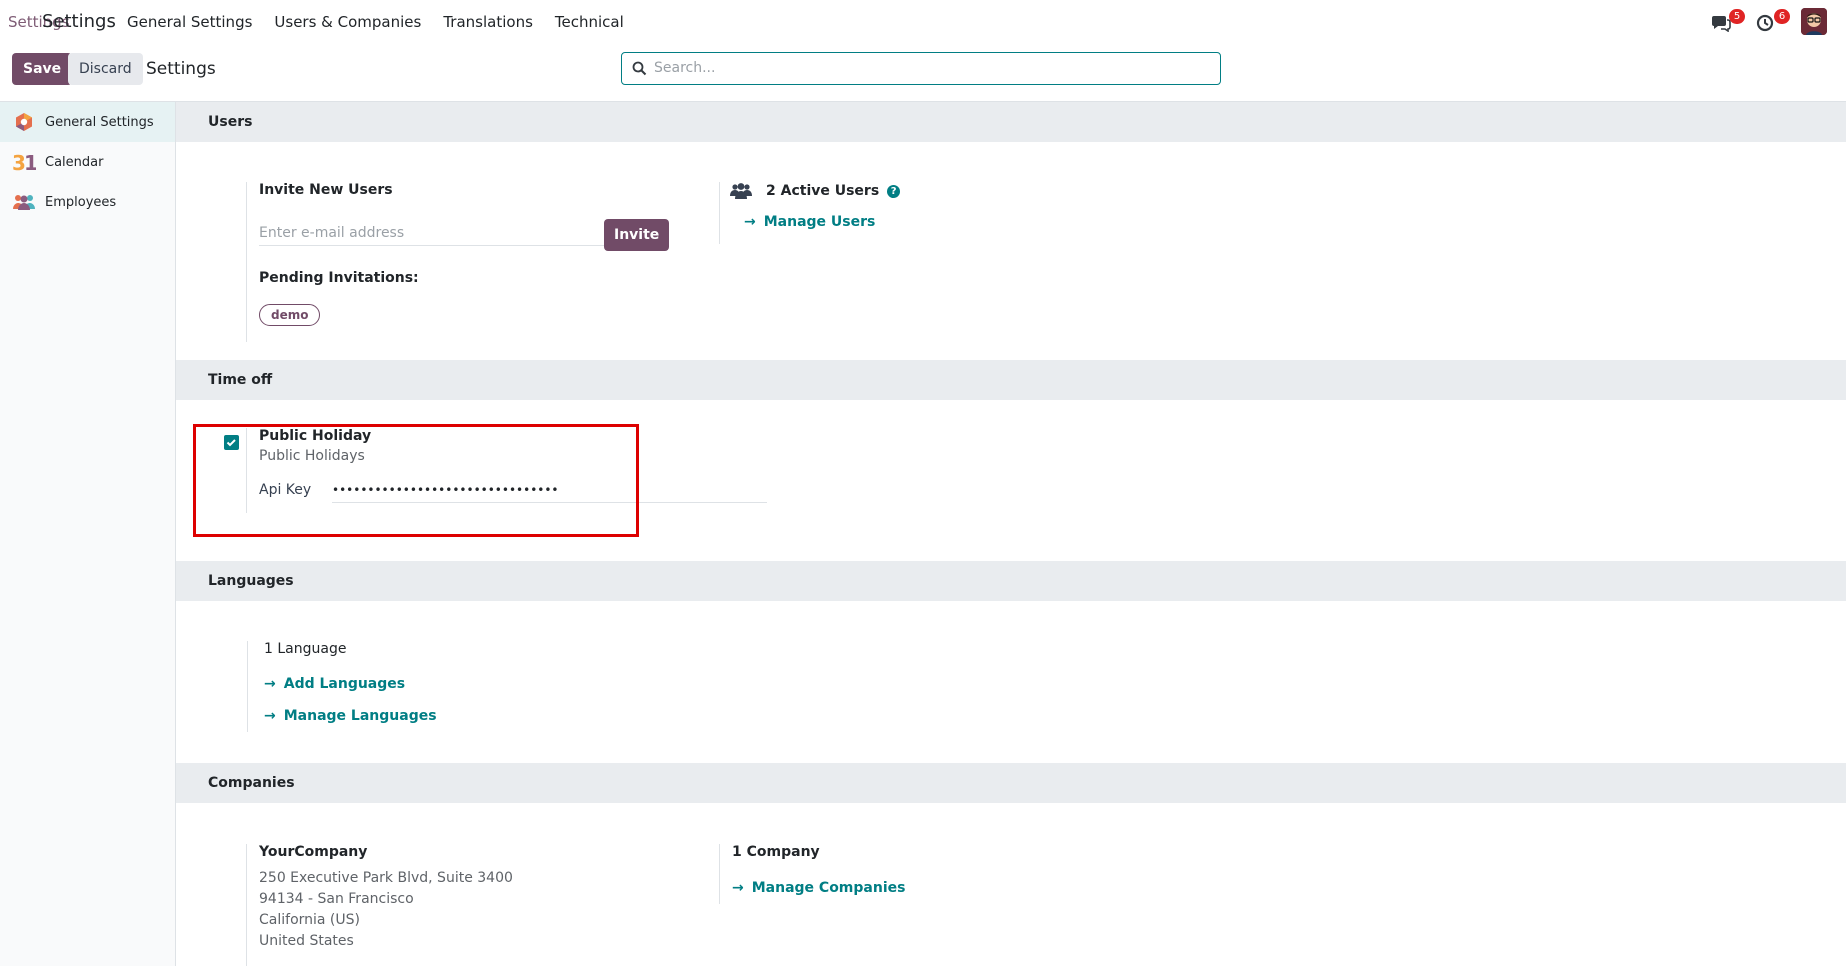  What do you see at coordinates (488, 22) in the screenshot?
I see `menu-translations: Translations` at bounding box center [488, 22].